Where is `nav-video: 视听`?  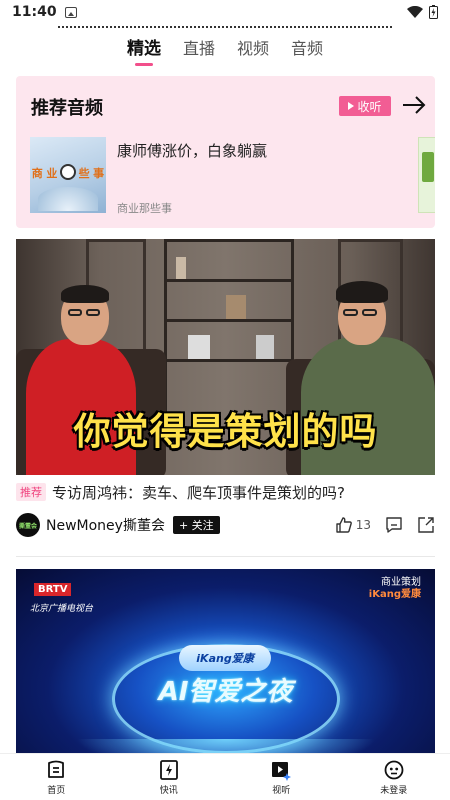
nav-video: 视听 is located at coordinates (281, 777).